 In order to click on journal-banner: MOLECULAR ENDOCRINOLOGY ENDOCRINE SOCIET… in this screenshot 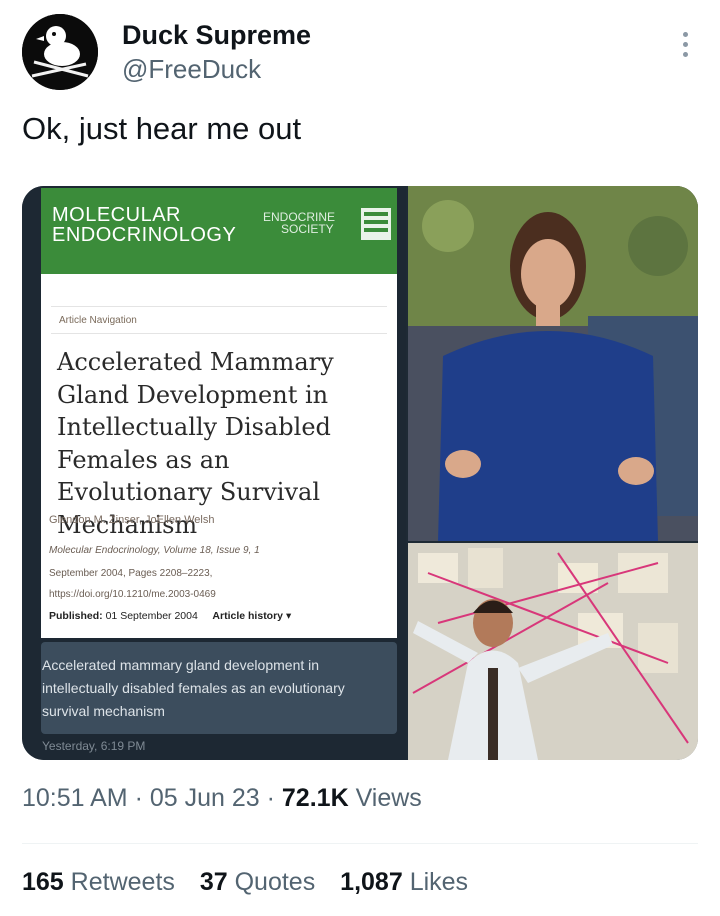, I will do `click(219, 231)`.